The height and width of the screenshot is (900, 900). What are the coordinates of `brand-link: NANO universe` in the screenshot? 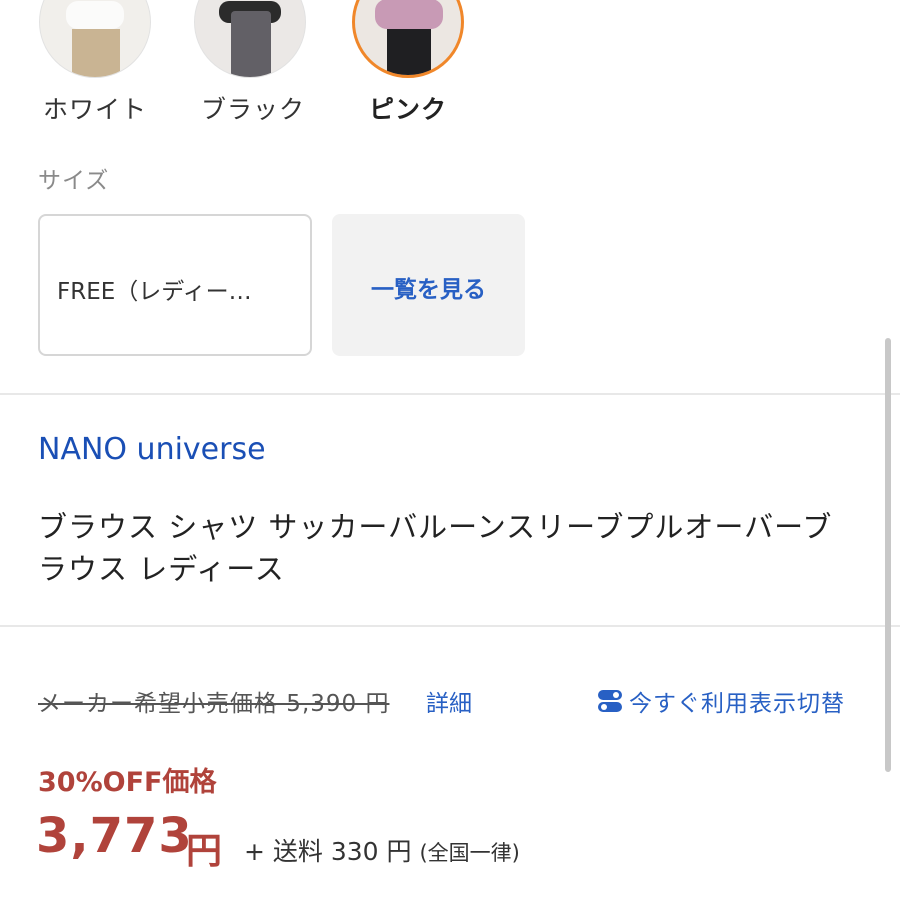 It's located at (152, 449).